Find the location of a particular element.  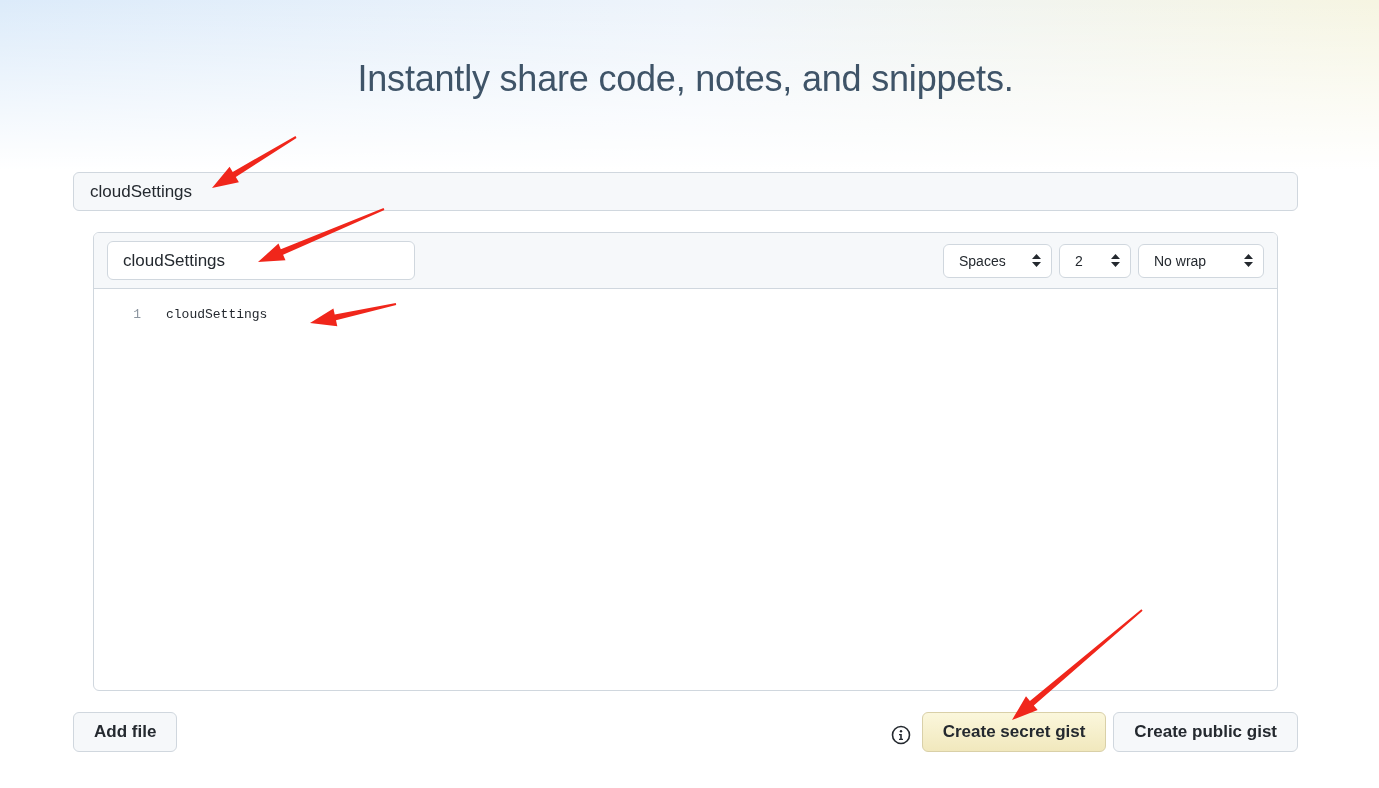

indent-size-select: 2 is located at coordinates (1095, 260).